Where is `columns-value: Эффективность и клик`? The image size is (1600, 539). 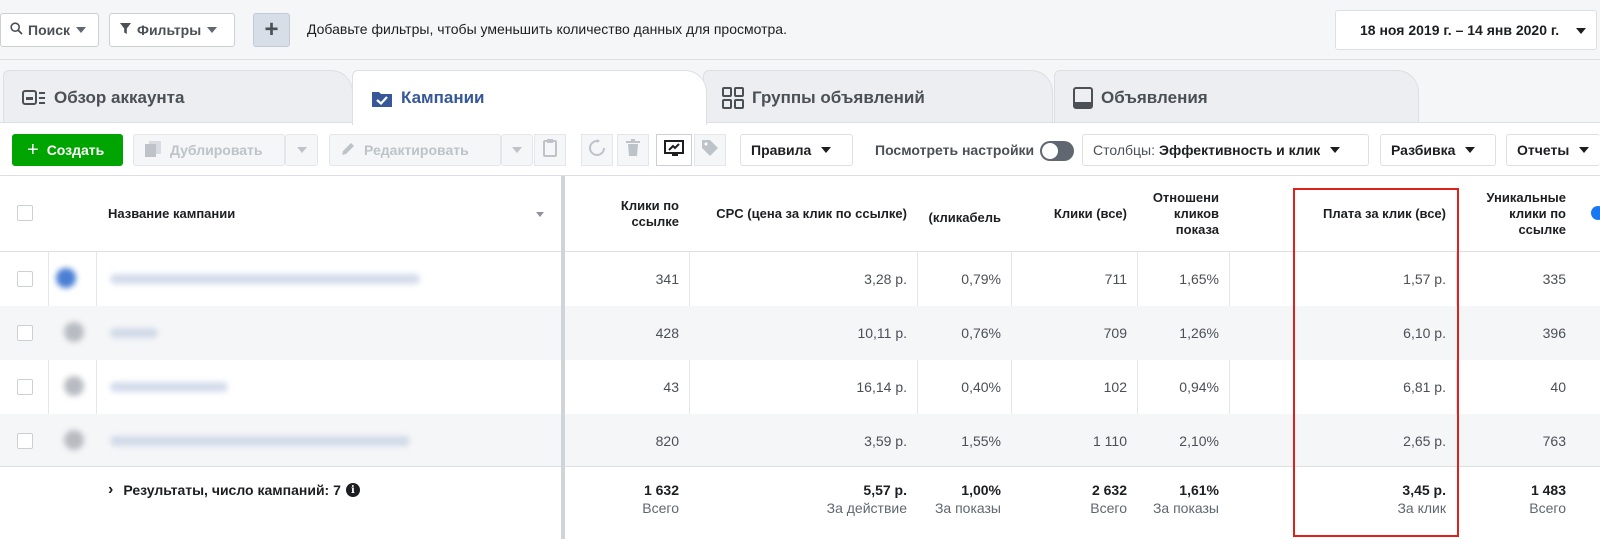 columns-value: Эффективность и клик is located at coordinates (1240, 150).